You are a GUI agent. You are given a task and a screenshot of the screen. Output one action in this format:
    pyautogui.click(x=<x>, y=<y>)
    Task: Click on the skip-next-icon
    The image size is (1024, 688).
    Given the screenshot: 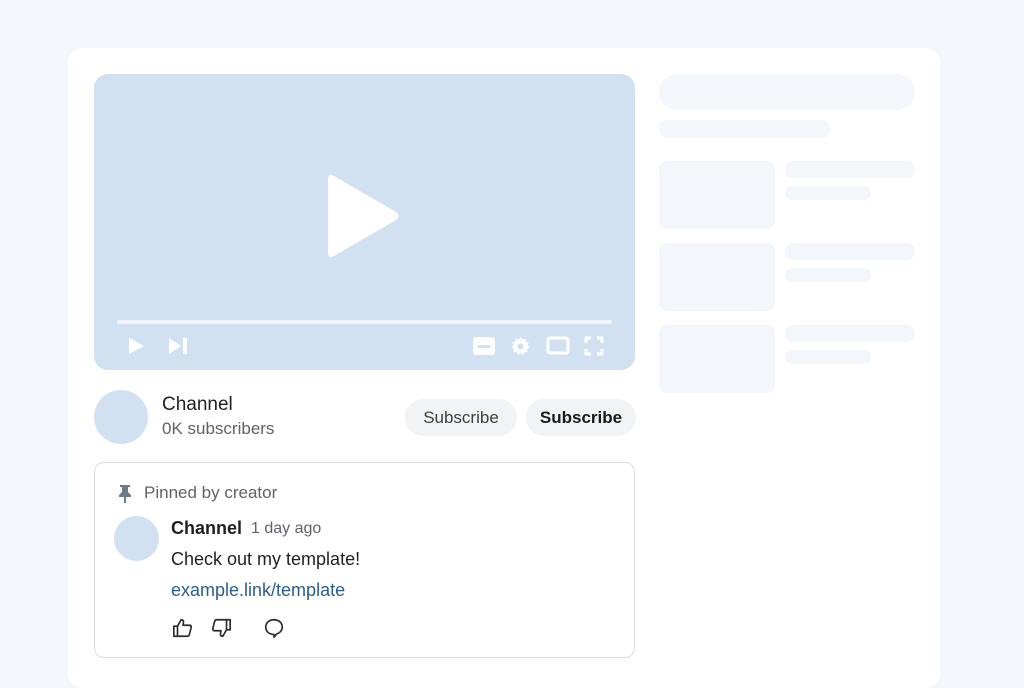 What is the action you would take?
    pyautogui.click(x=178, y=346)
    